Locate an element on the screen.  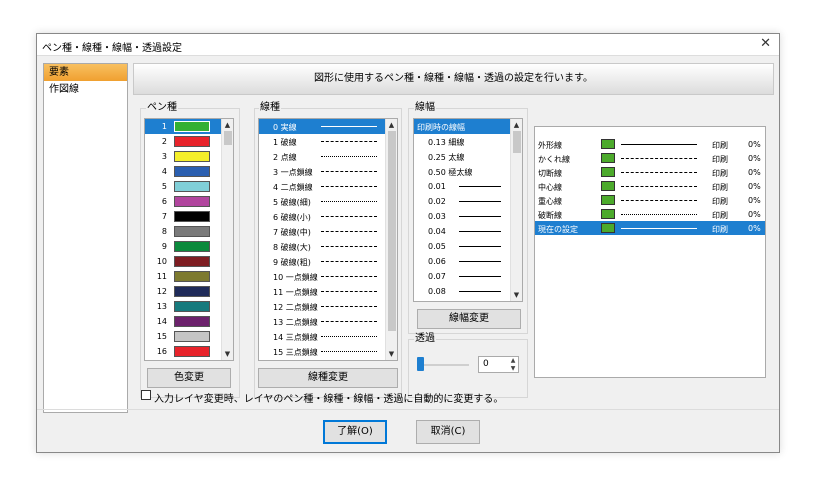
linetype-scrollbar: ▲ ▼ is located at coordinates (391, 239).